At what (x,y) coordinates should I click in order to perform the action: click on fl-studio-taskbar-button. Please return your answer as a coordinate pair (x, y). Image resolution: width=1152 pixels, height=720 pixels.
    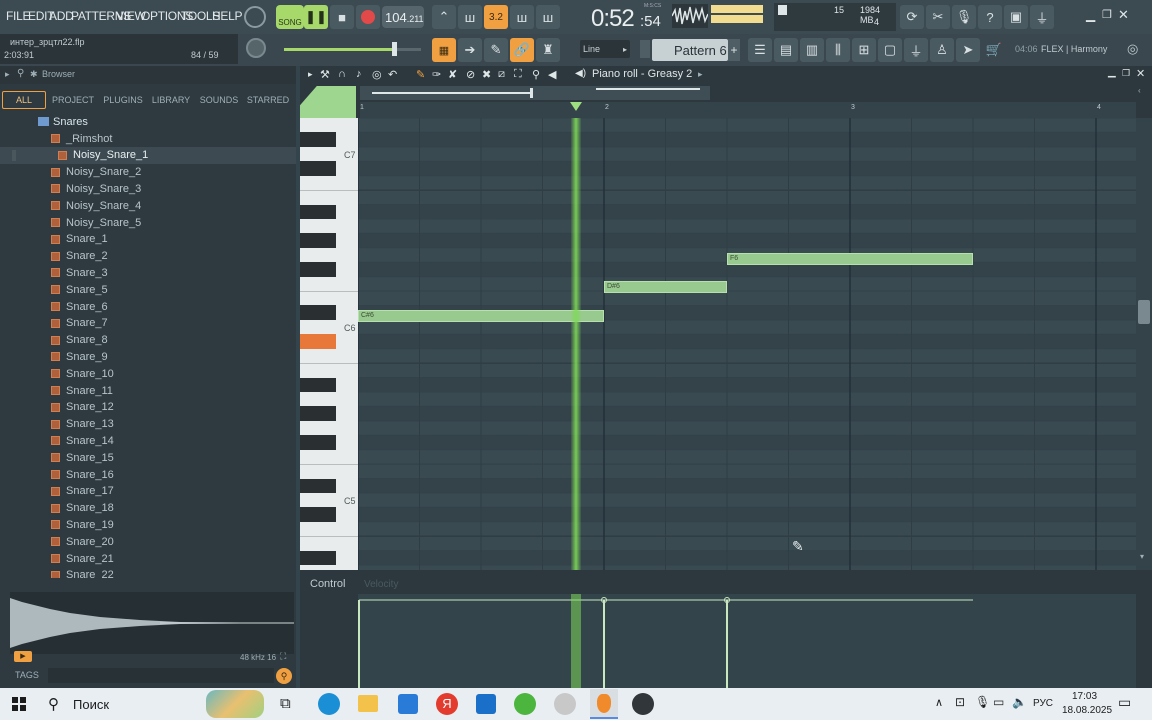
    Looking at the image, I should click on (604, 704).